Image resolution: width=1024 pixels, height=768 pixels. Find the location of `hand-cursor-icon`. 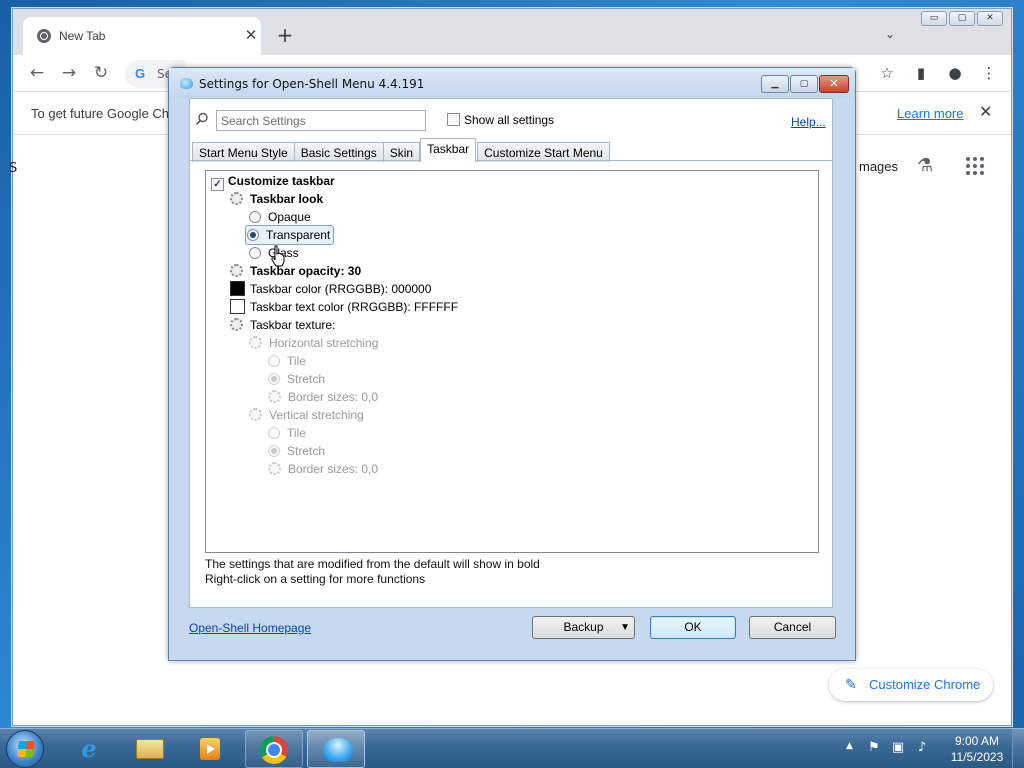

hand-cursor-icon is located at coordinates (278, 256).